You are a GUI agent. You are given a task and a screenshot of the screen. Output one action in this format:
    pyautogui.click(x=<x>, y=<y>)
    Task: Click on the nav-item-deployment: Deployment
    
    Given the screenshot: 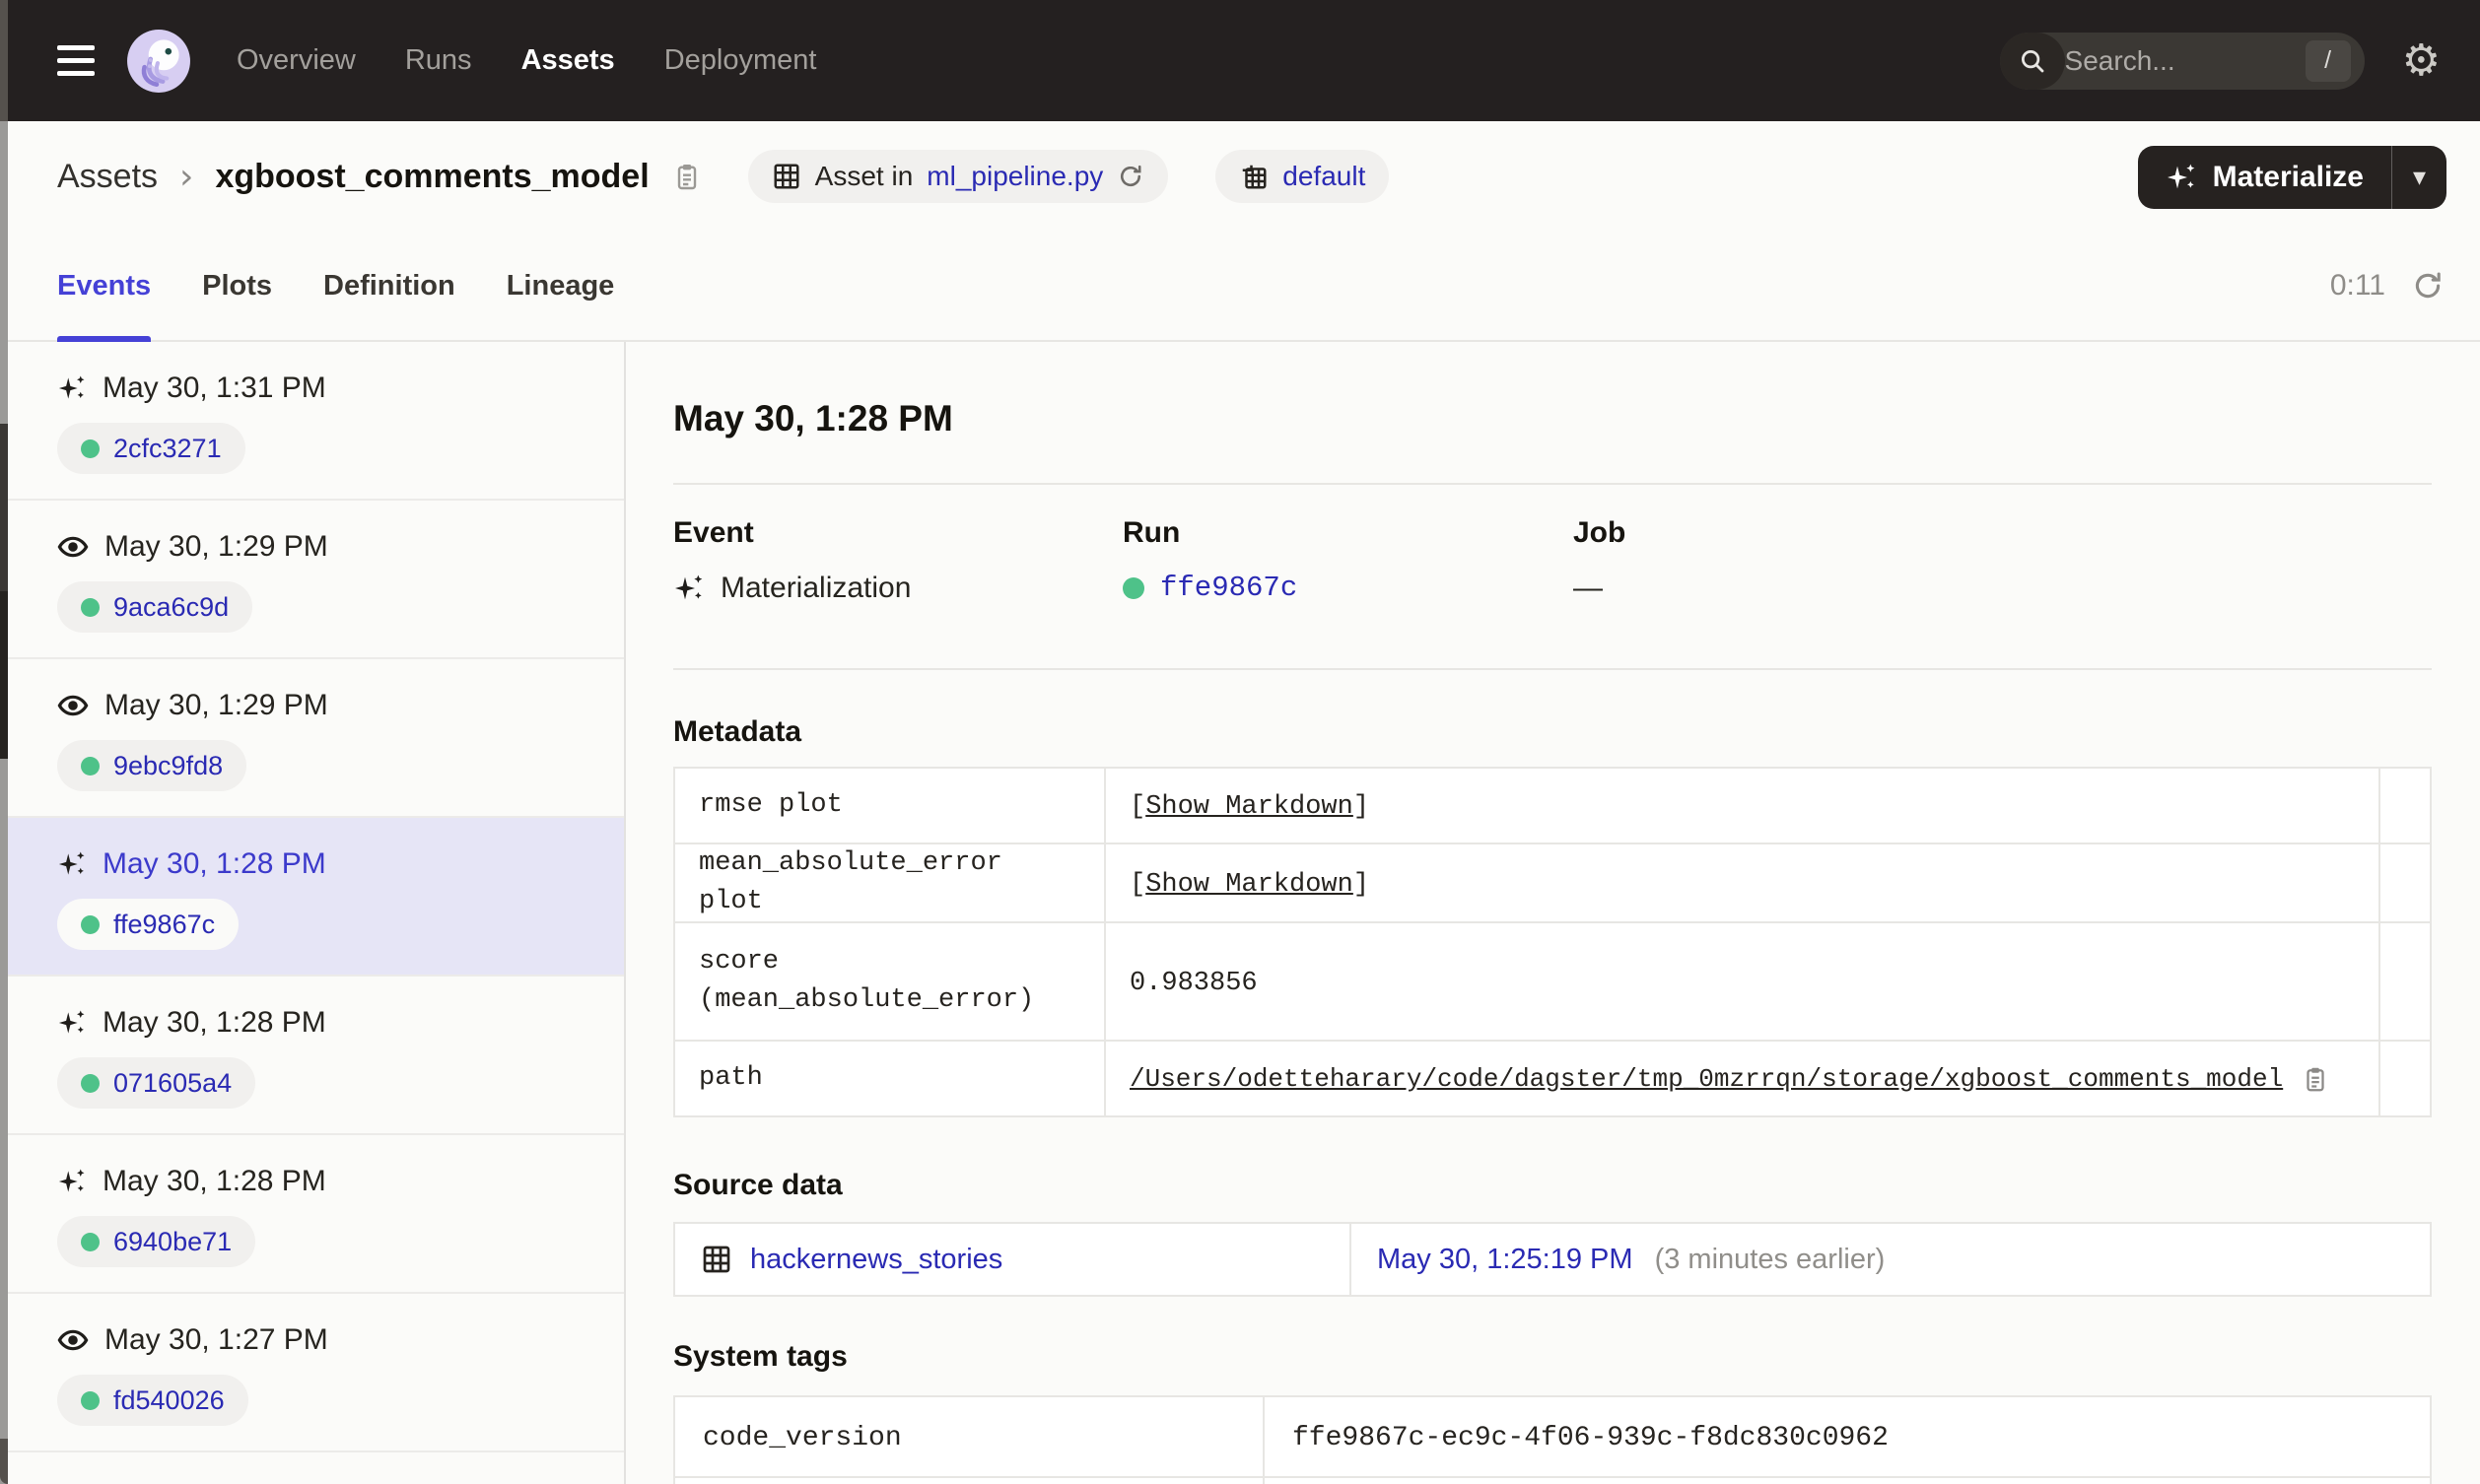 What is the action you would take?
    pyautogui.click(x=740, y=60)
    